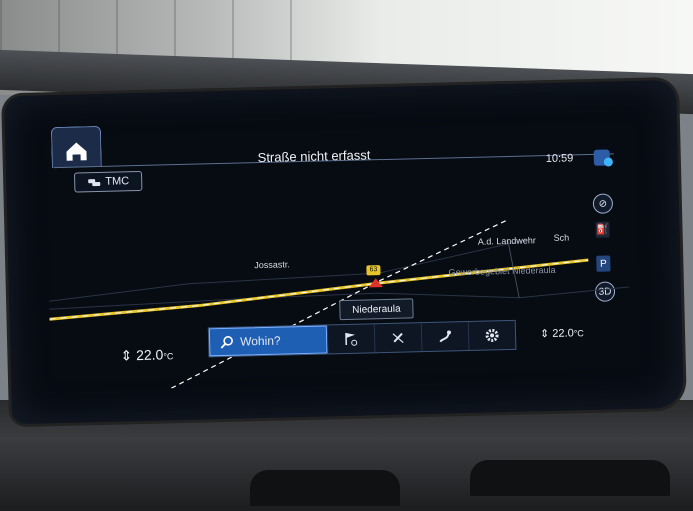 This screenshot has width=693, height=511. What do you see at coordinates (570, 478) in the screenshot?
I see `air-vent-right` at bounding box center [570, 478].